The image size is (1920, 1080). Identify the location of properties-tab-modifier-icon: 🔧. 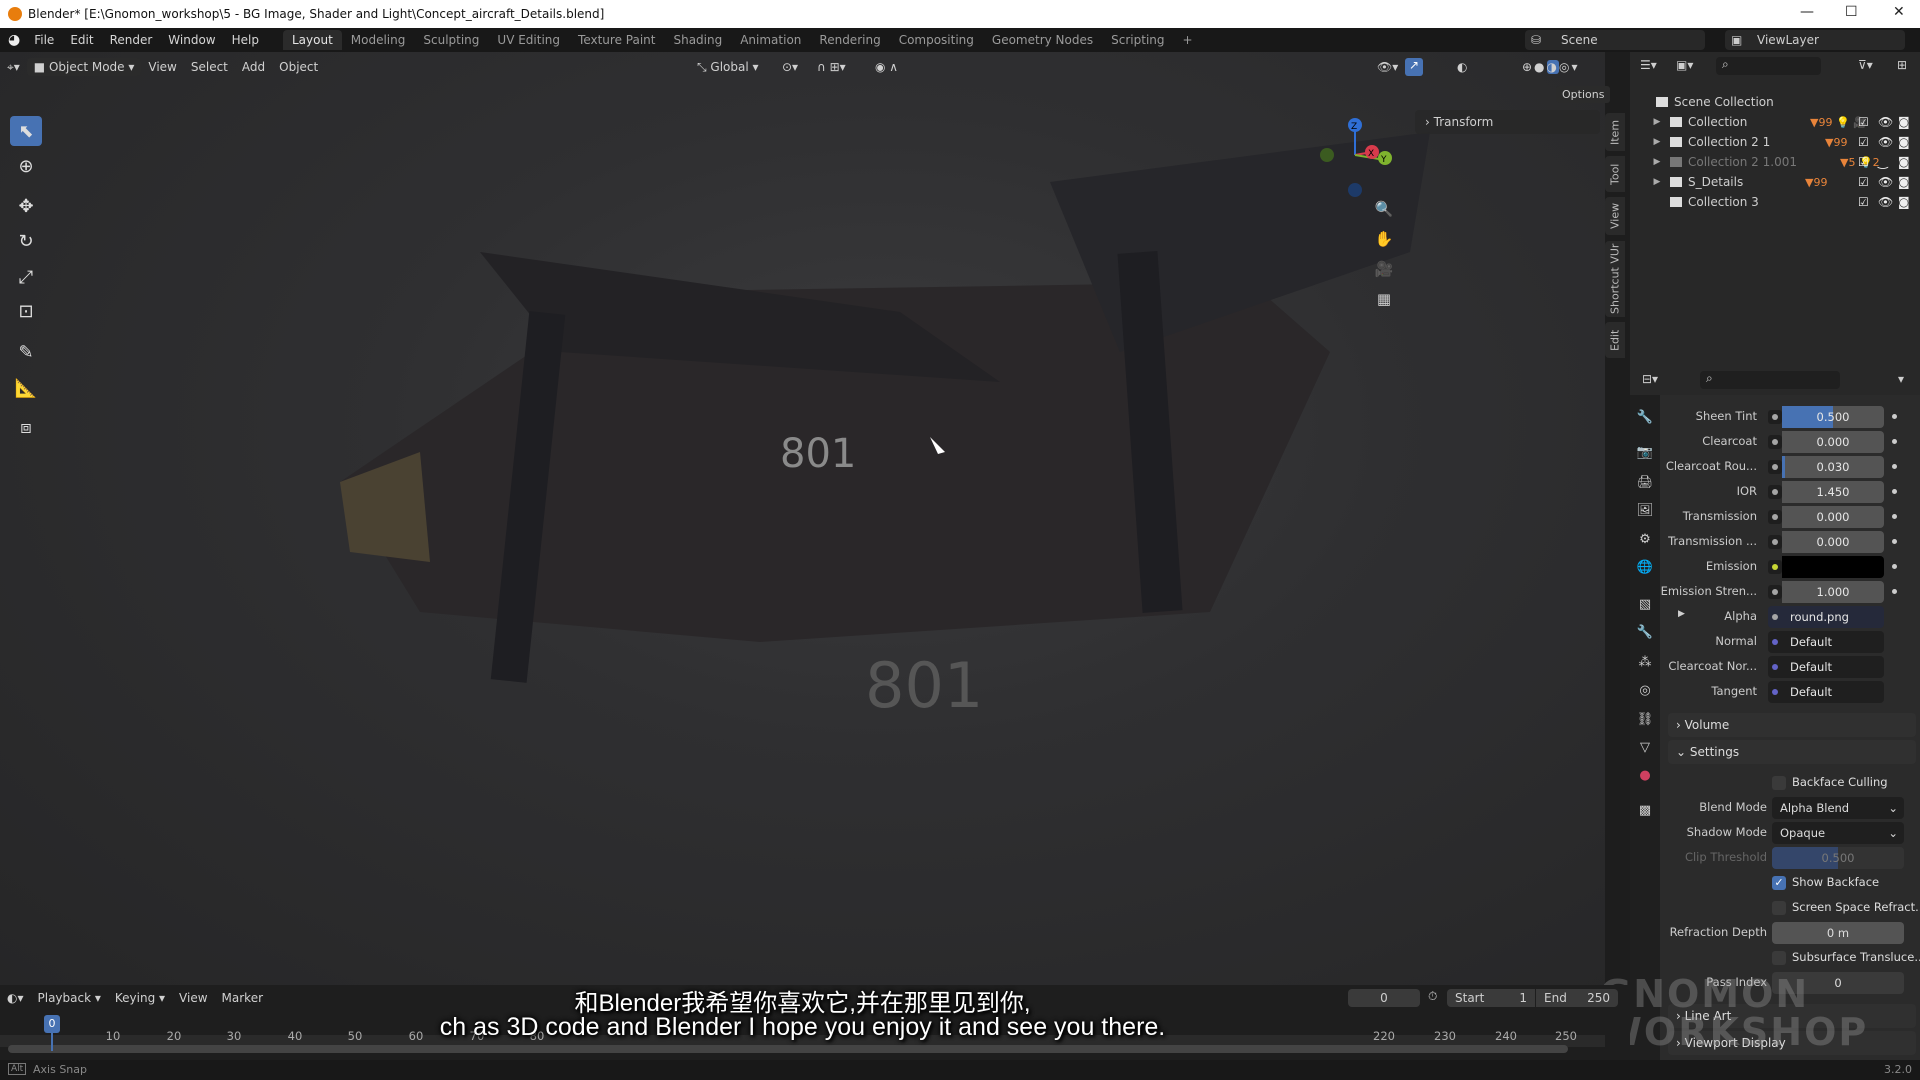
(1645, 632).